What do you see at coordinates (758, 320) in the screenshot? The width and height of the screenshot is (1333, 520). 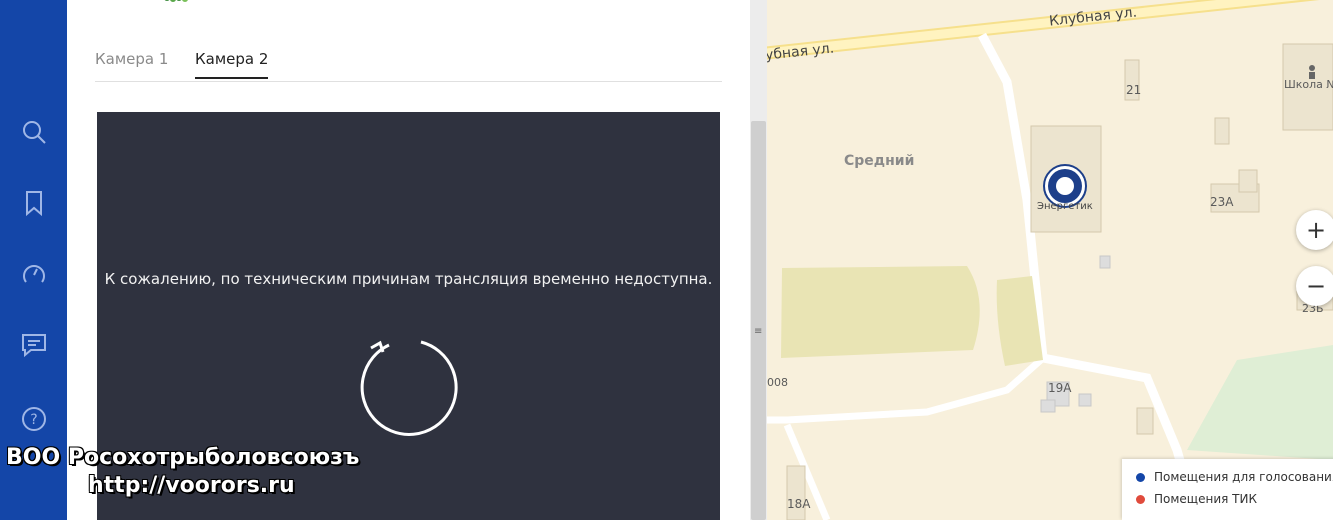 I see `scrollbar-thumb` at bounding box center [758, 320].